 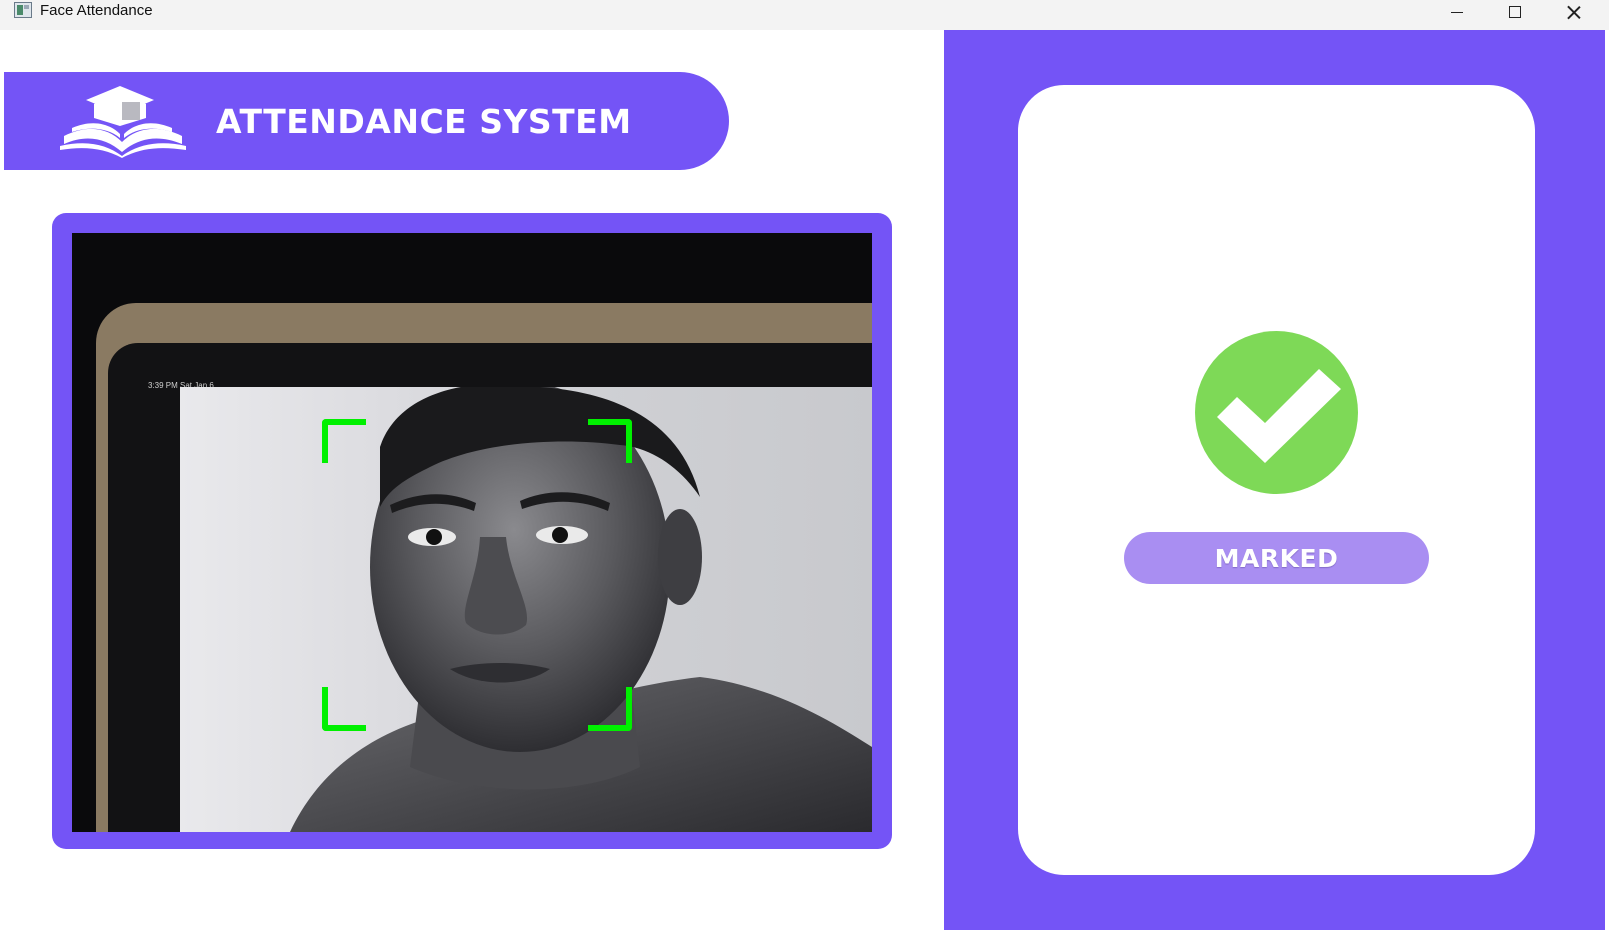 What do you see at coordinates (344, 709) in the screenshot?
I see `face-frame-corner-bottom-left` at bounding box center [344, 709].